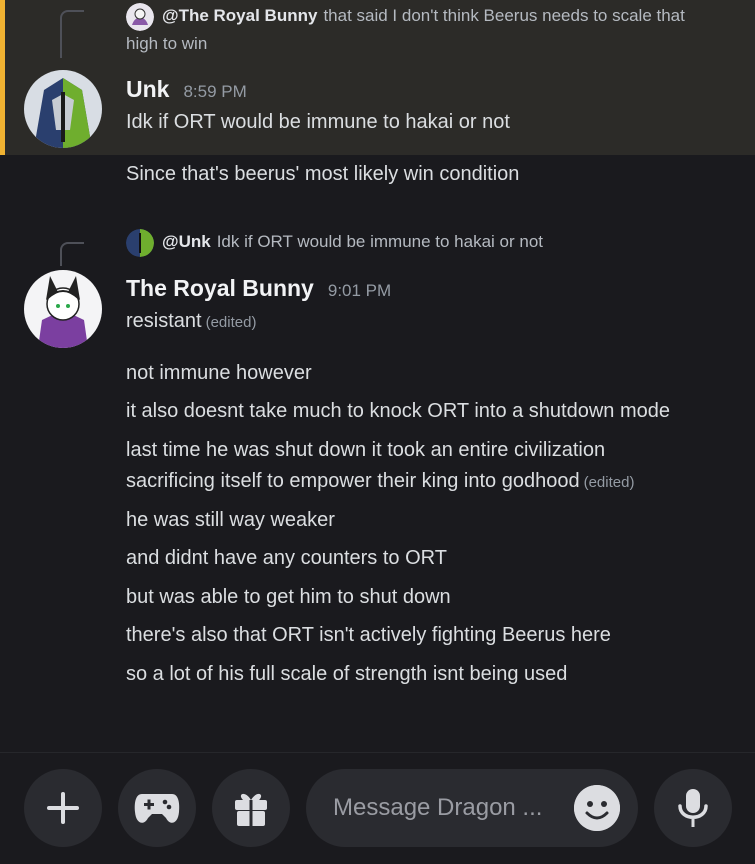 The height and width of the screenshot is (864, 755). I want to click on plus-icon, so click(63, 808).